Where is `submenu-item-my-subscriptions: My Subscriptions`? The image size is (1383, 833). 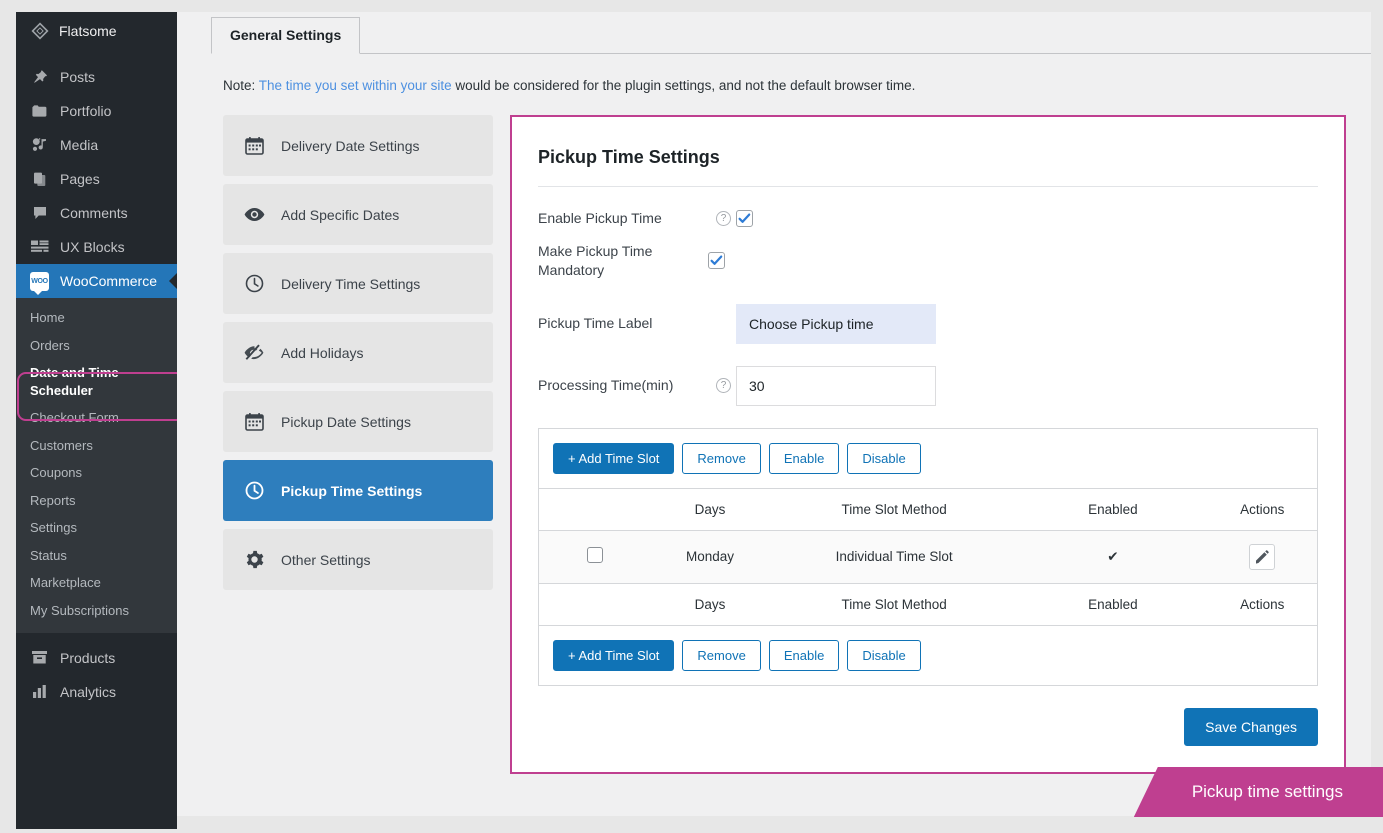
submenu-item-my-subscriptions: My Subscriptions is located at coordinates (96, 611).